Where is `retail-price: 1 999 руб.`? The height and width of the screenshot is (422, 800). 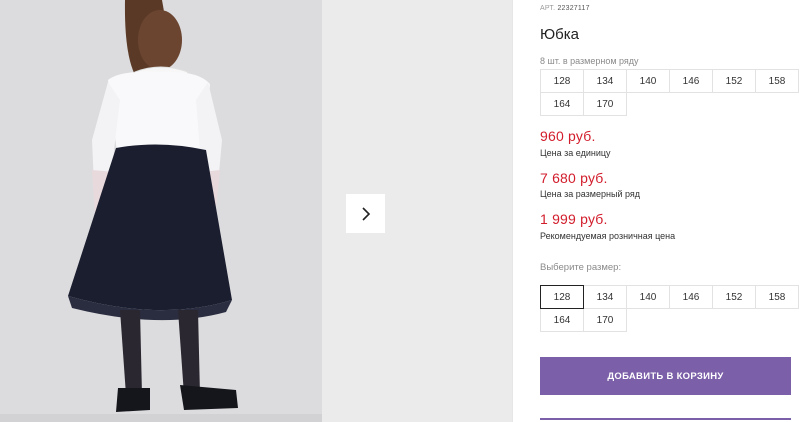
retail-price: 1 999 руб. is located at coordinates (574, 219).